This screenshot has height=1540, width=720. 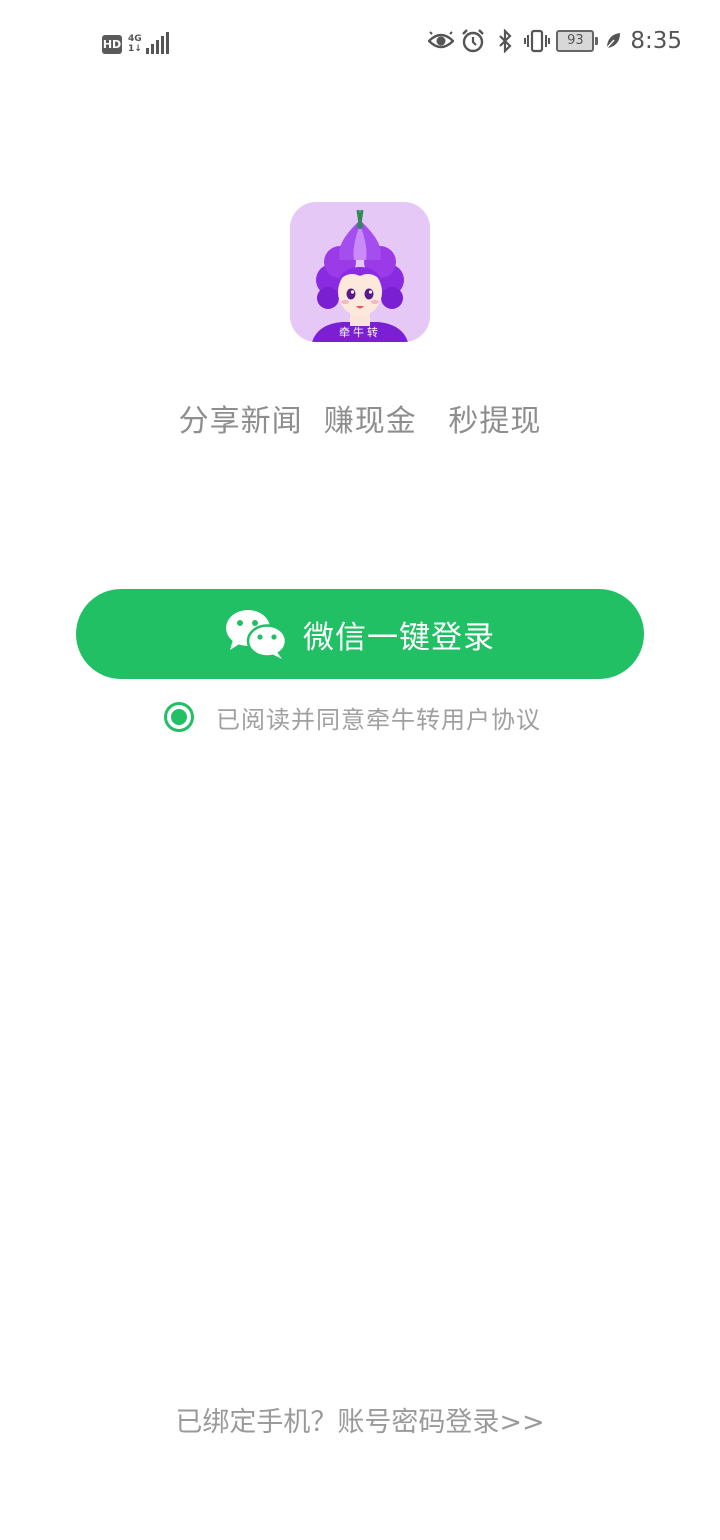 I want to click on character-illustration, so click(x=360, y=275).